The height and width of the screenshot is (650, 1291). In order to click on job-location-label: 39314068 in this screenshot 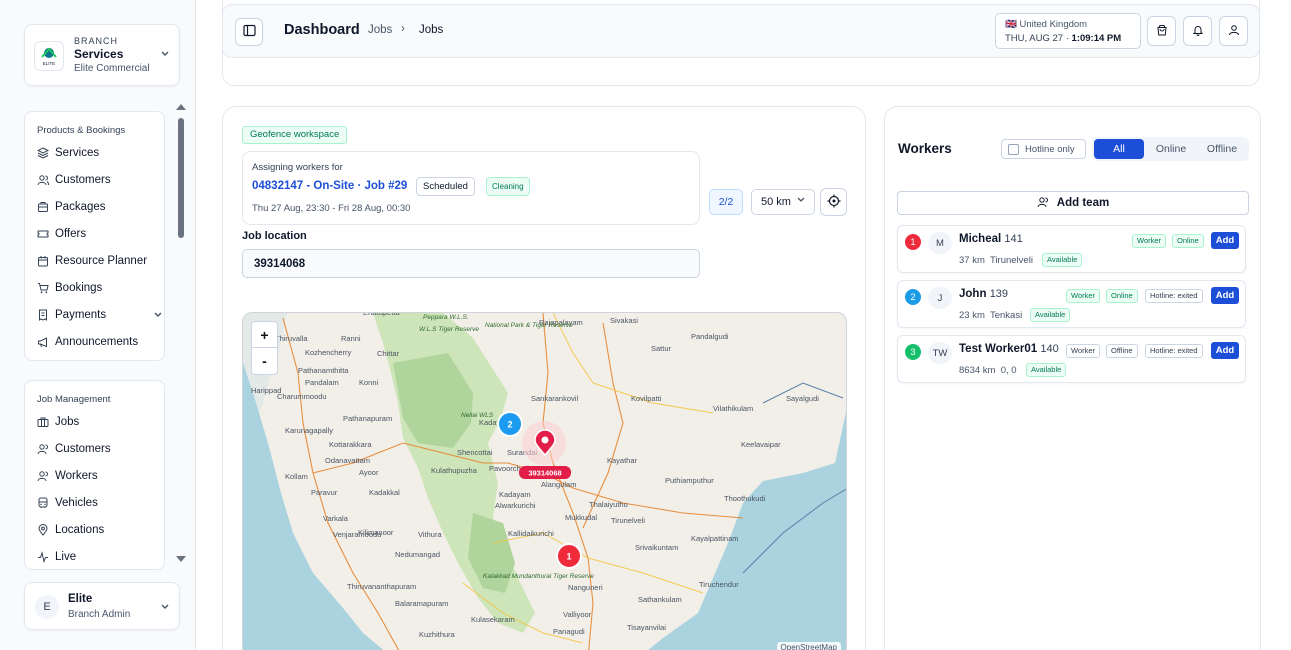, I will do `click(545, 472)`.